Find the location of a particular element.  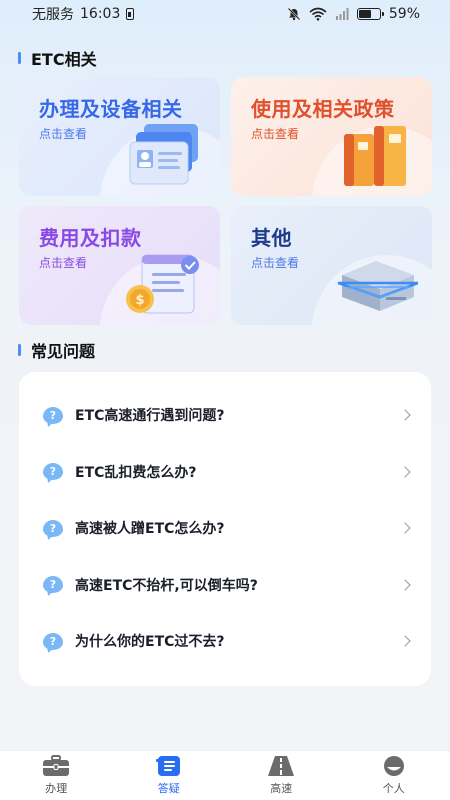

card-title: 费用及扣款 is located at coordinates (90, 238).